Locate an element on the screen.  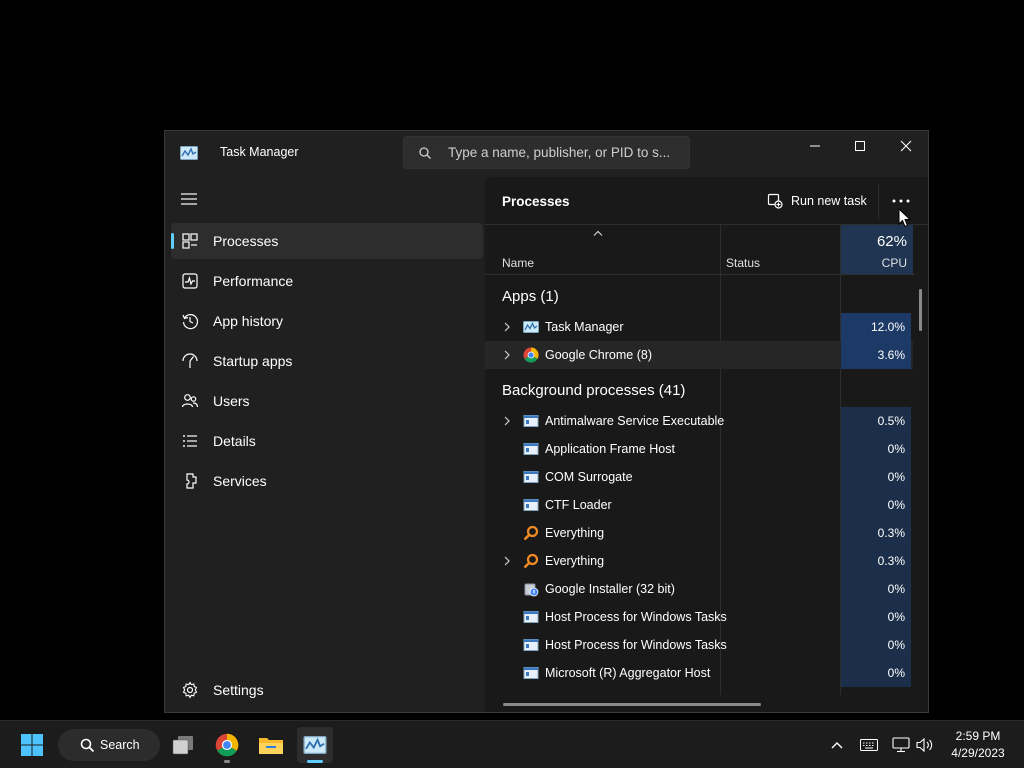
start-button is located at coordinates (32, 745).